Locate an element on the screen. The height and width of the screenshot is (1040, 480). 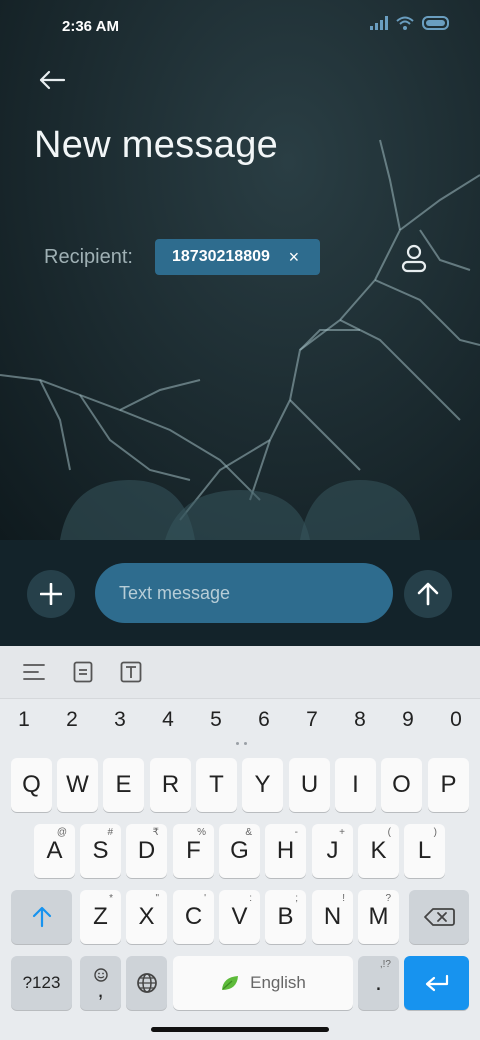
enter-key is located at coordinates (436, 983).